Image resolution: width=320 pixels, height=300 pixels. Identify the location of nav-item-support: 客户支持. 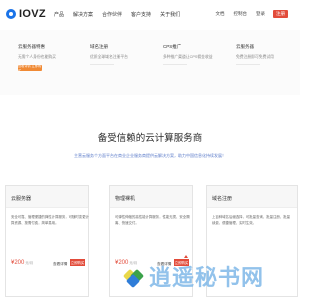
(141, 14).